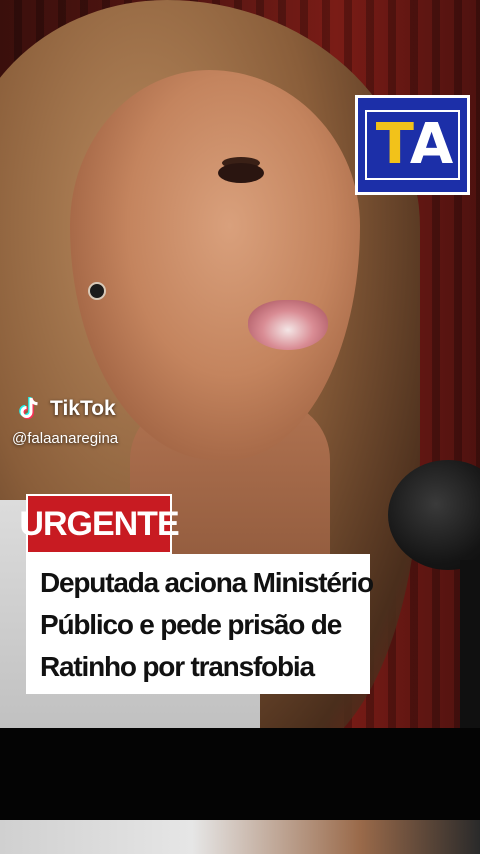  What do you see at coordinates (431, 144) in the screenshot?
I see `logo-letter-a: A` at bounding box center [431, 144].